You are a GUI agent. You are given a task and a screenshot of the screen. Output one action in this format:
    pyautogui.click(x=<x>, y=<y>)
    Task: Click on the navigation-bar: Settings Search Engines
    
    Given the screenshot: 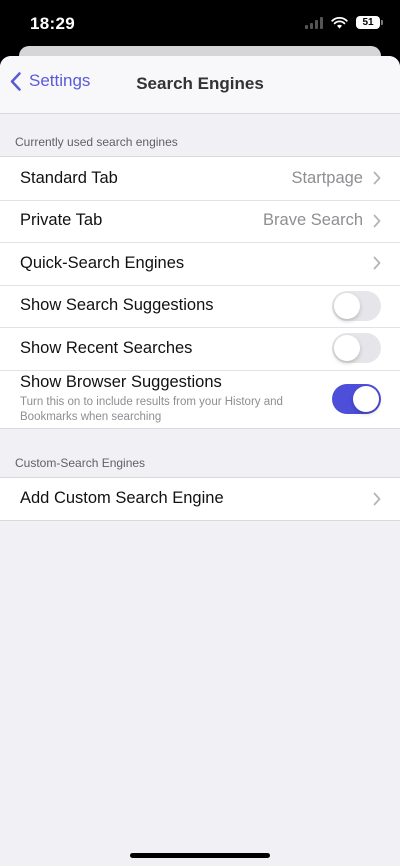 What is the action you would take?
    pyautogui.click(x=200, y=85)
    